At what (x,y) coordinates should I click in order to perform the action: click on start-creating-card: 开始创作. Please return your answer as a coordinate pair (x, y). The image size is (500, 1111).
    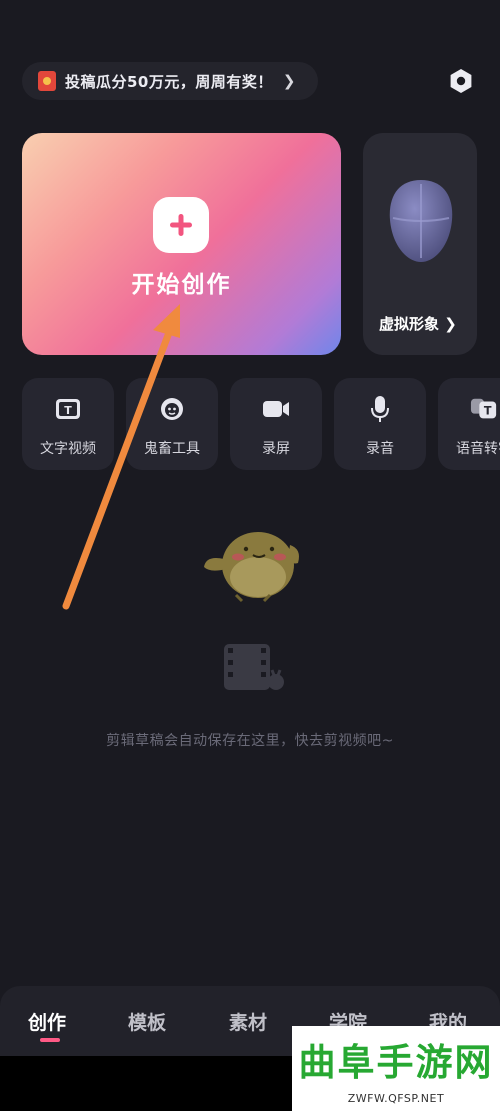
    Looking at the image, I should click on (181, 244).